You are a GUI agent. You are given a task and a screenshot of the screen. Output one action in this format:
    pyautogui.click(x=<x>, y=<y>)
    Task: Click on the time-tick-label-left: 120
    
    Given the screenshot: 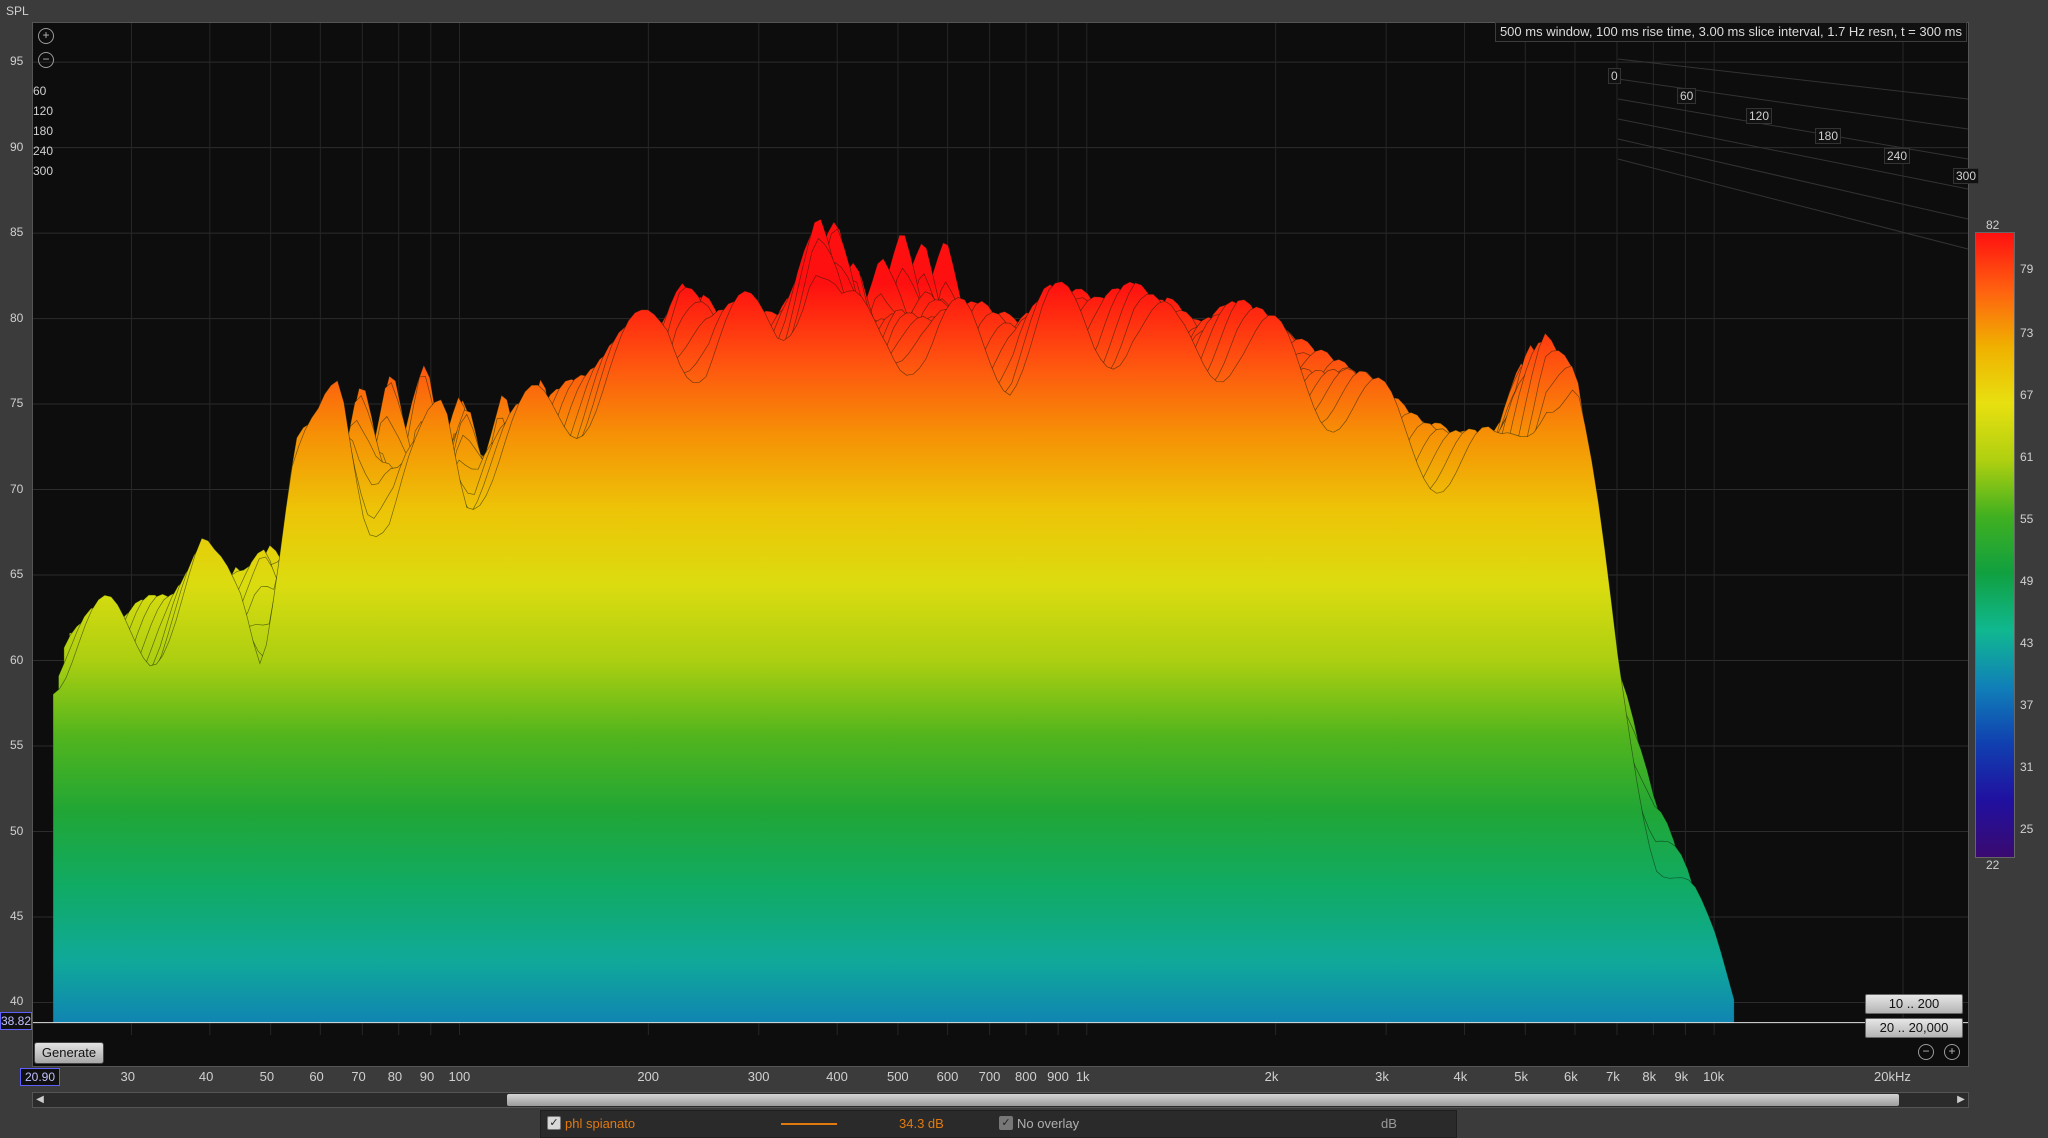 What is the action you would take?
    pyautogui.click(x=43, y=111)
    